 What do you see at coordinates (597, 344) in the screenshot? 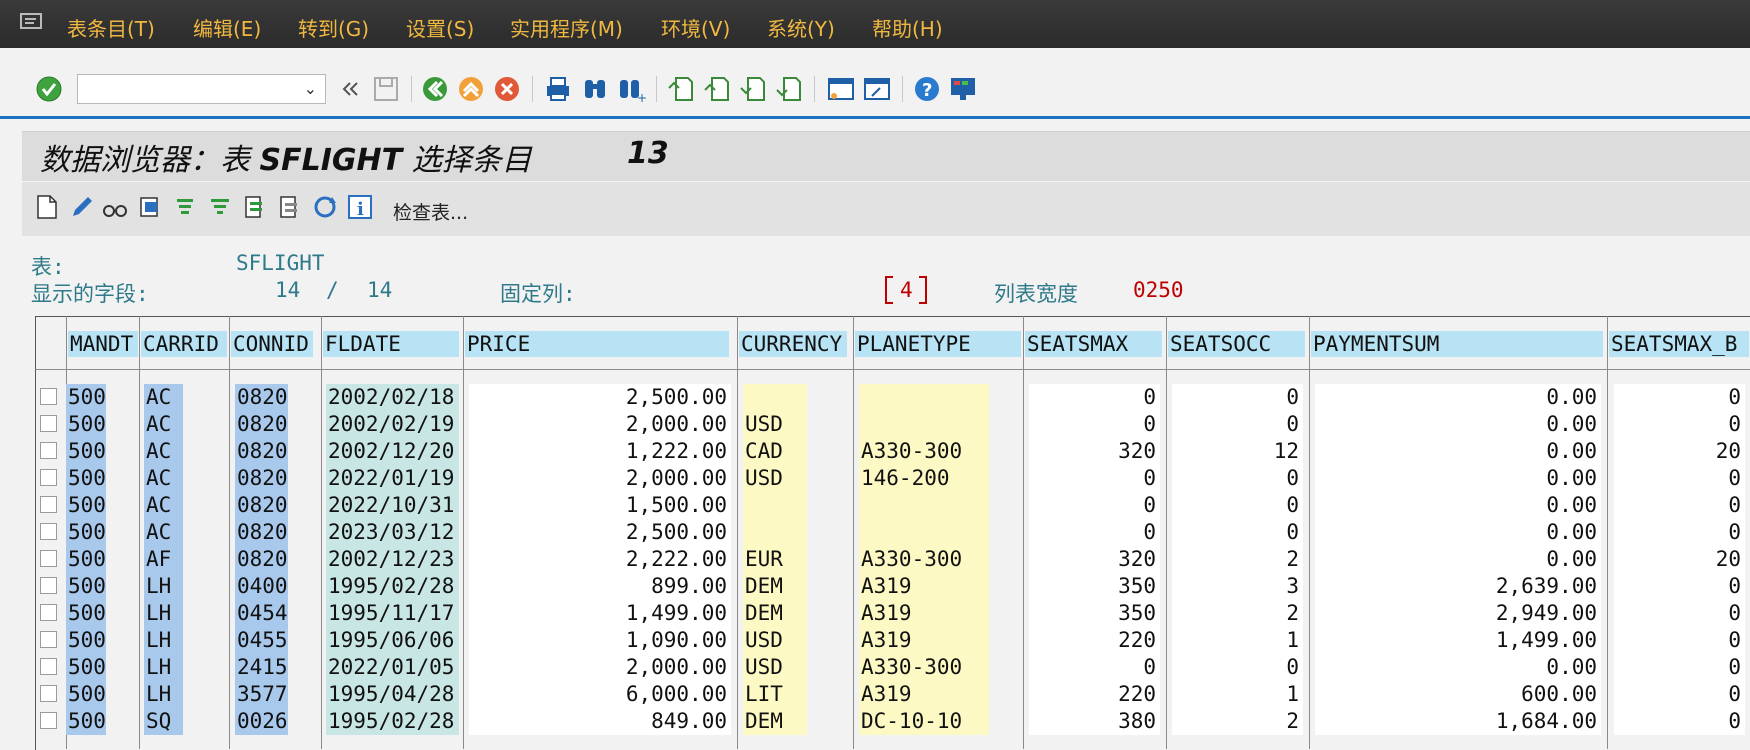
I see `column-header-price: PRICE` at bounding box center [597, 344].